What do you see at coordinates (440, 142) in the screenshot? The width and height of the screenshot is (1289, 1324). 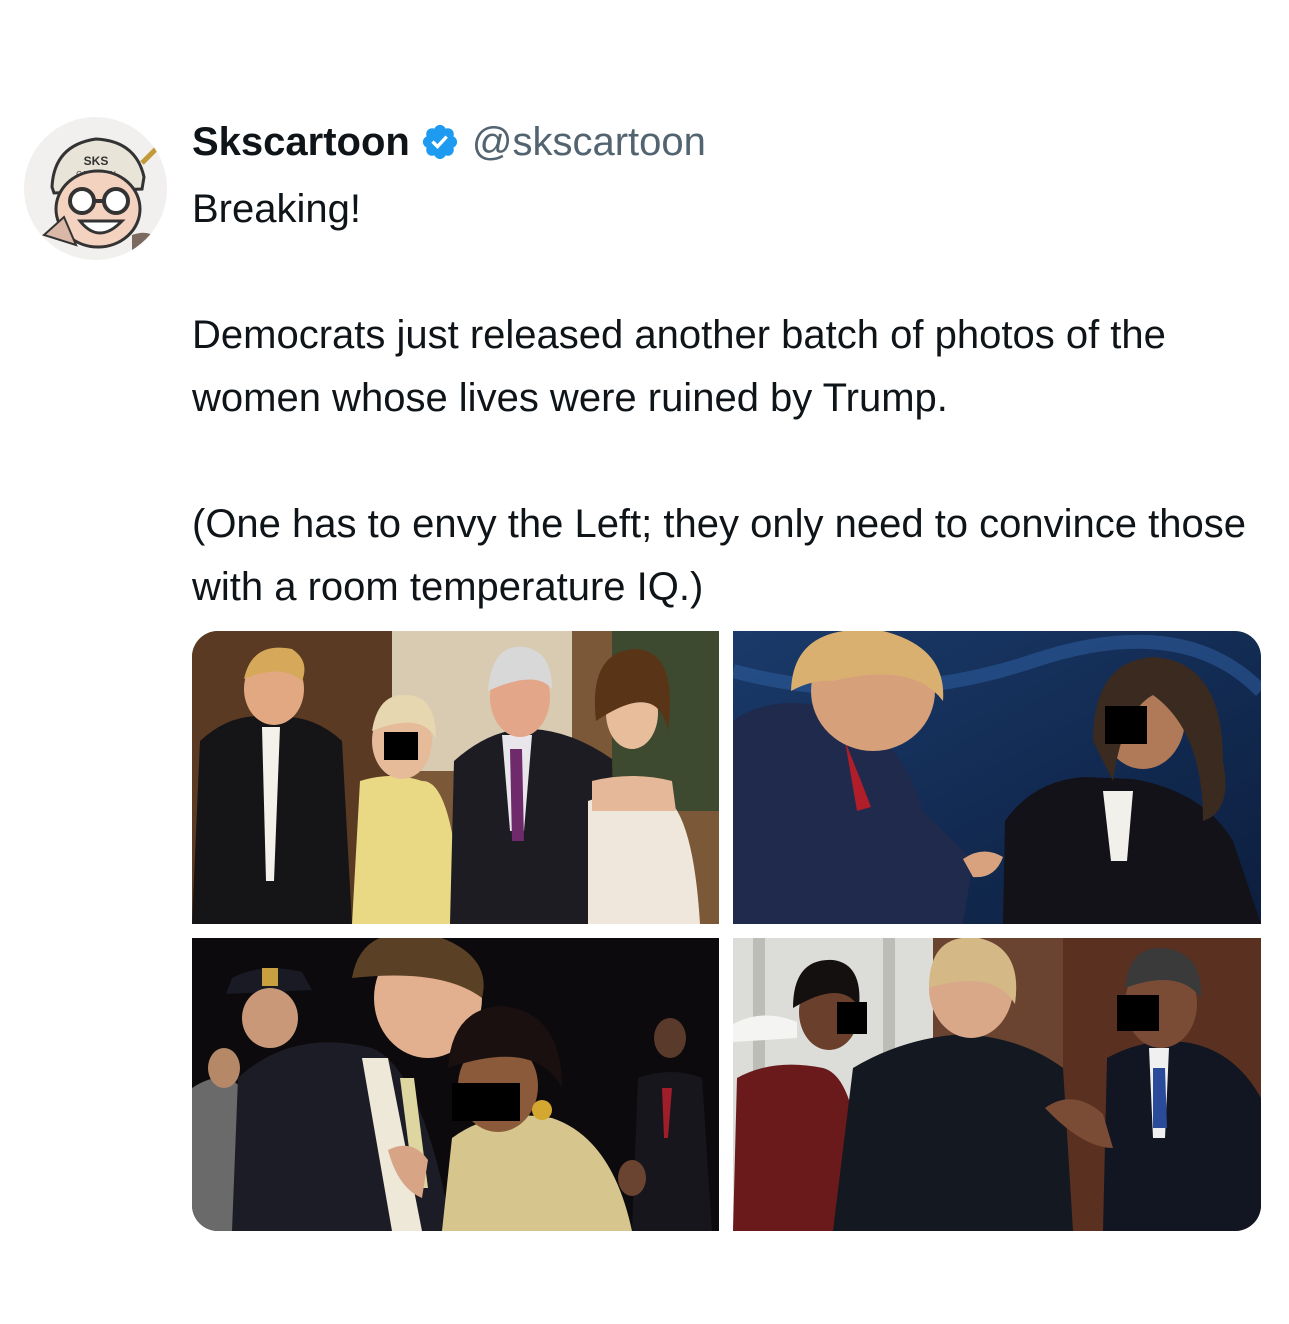 I see `verified-badge-icon` at bounding box center [440, 142].